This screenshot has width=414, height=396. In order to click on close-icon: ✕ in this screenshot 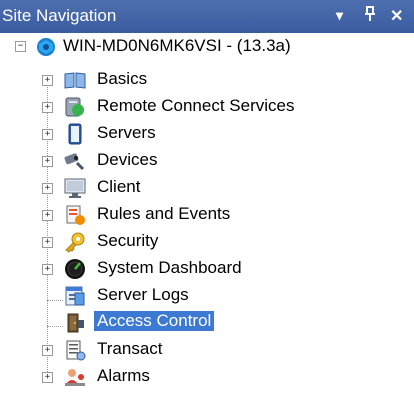, I will do `click(396, 16)`.